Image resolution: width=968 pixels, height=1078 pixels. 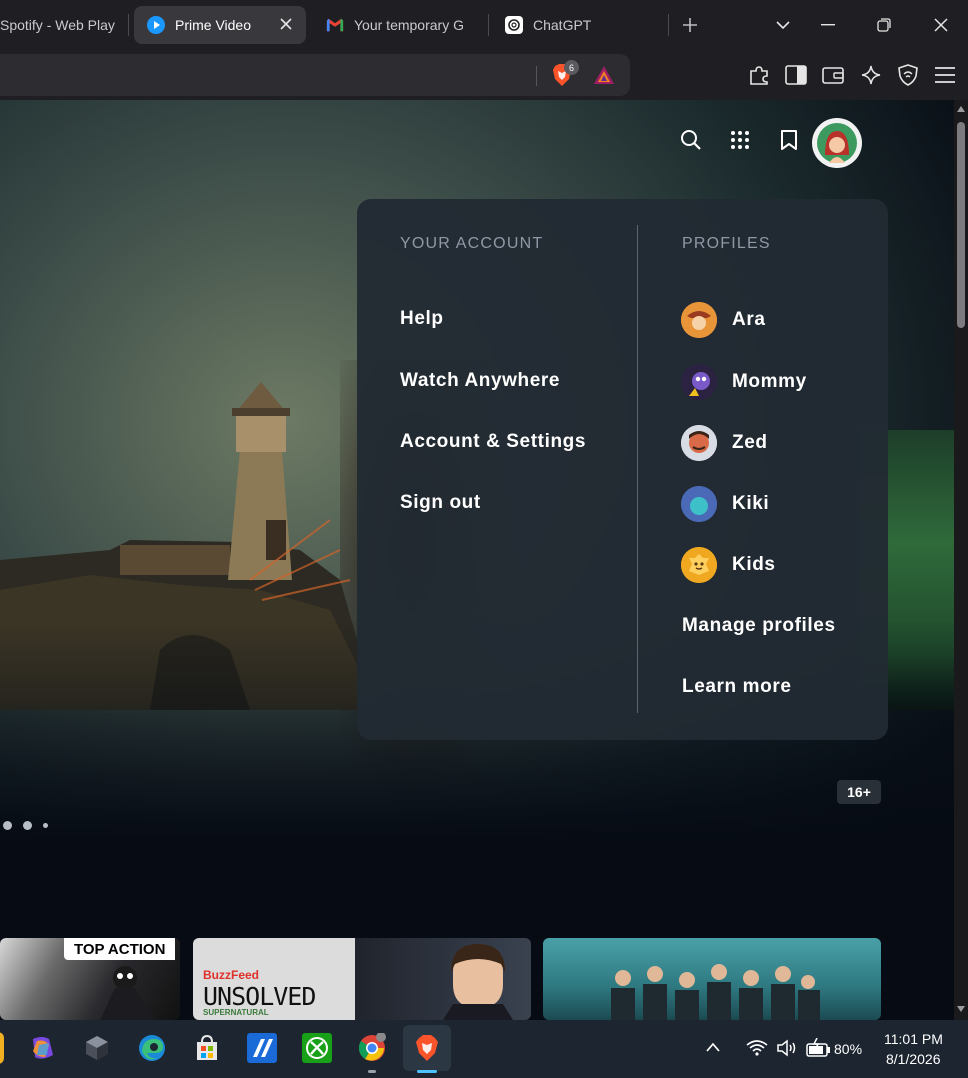 What do you see at coordinates (42, 1048) in the screenshot?
I see `copilot-app-icon` at bounding box center [42, 1048].